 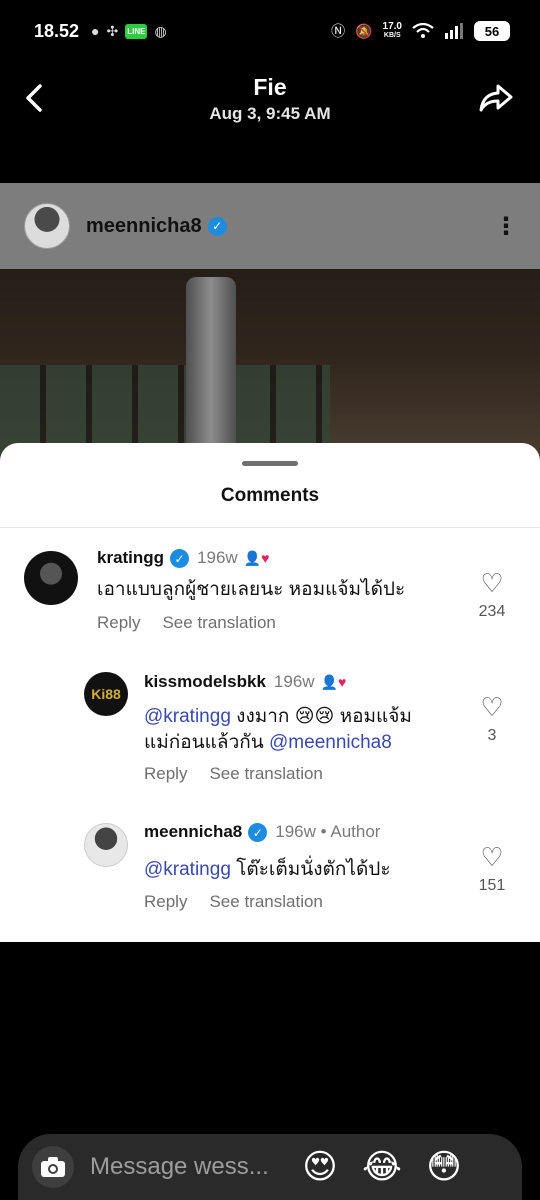 What do you see at coordinates (492, 885) in the screenshot?
I see `like-count: 151` at bounding box center [492, 885].